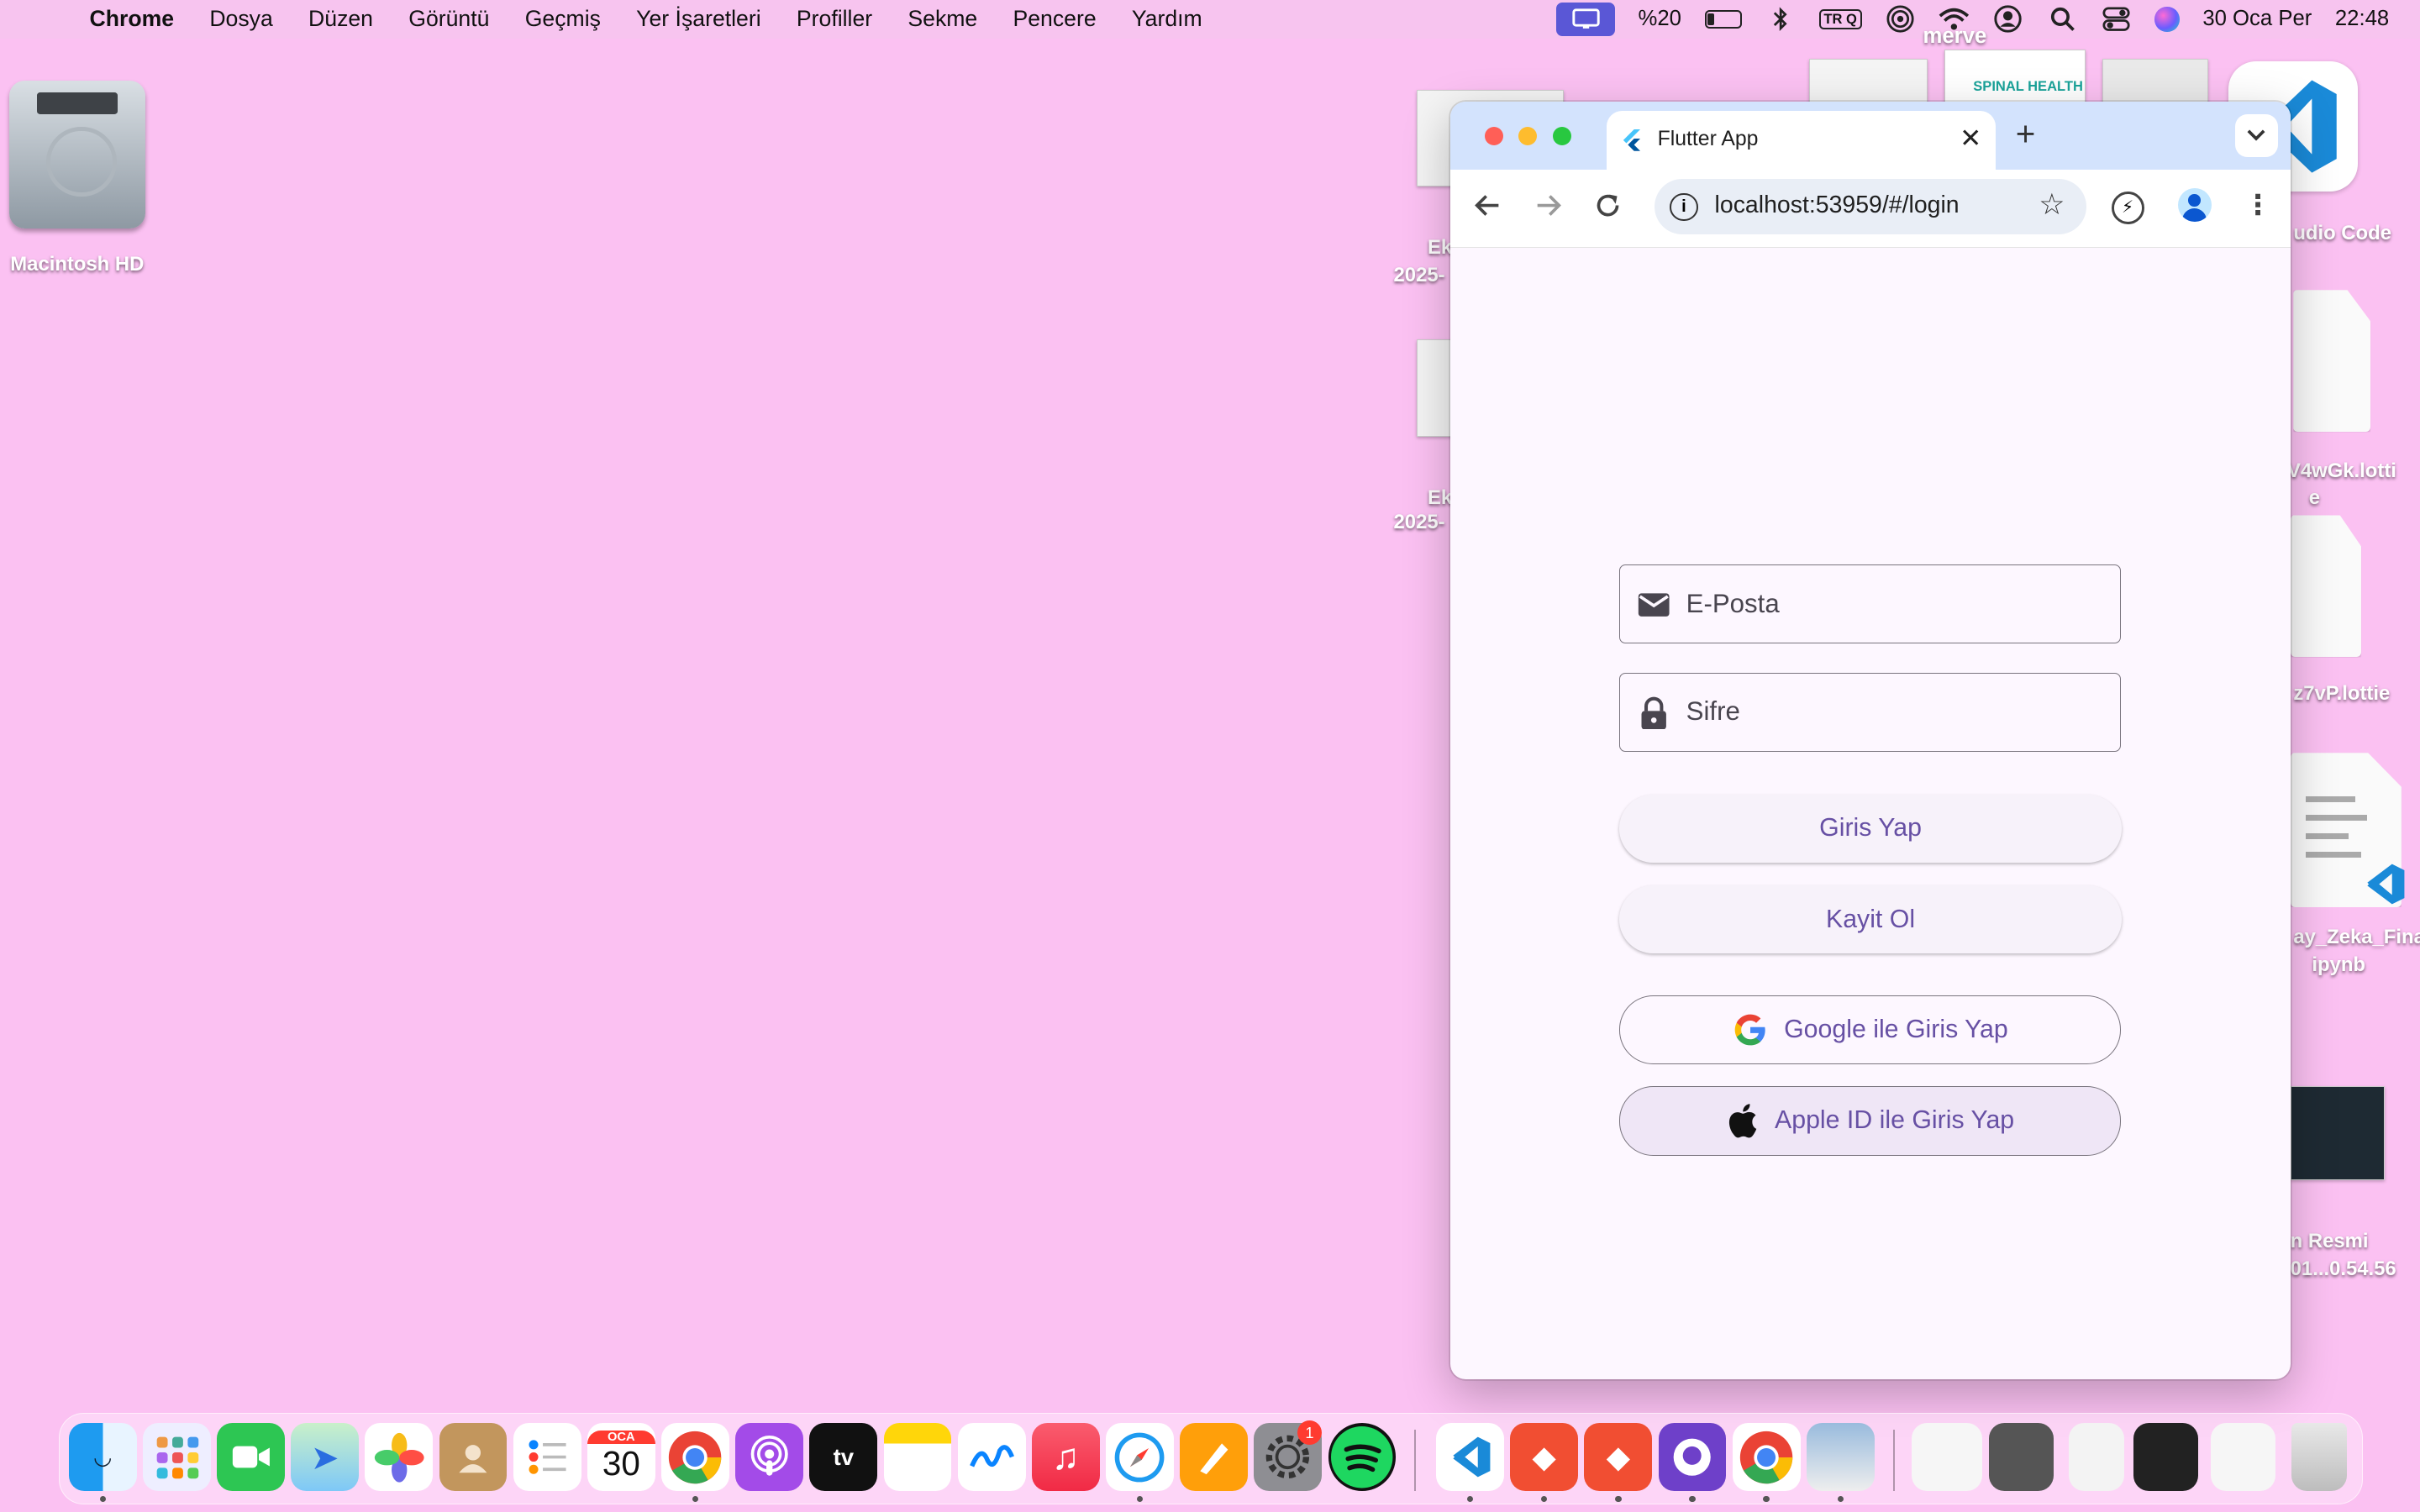  What do you see at coordinates (1869, 1121) in the screenshot?
I see `apple-sign-in-button: Apple ID ile Giris Yap` at bounding box center [1869, 1121].